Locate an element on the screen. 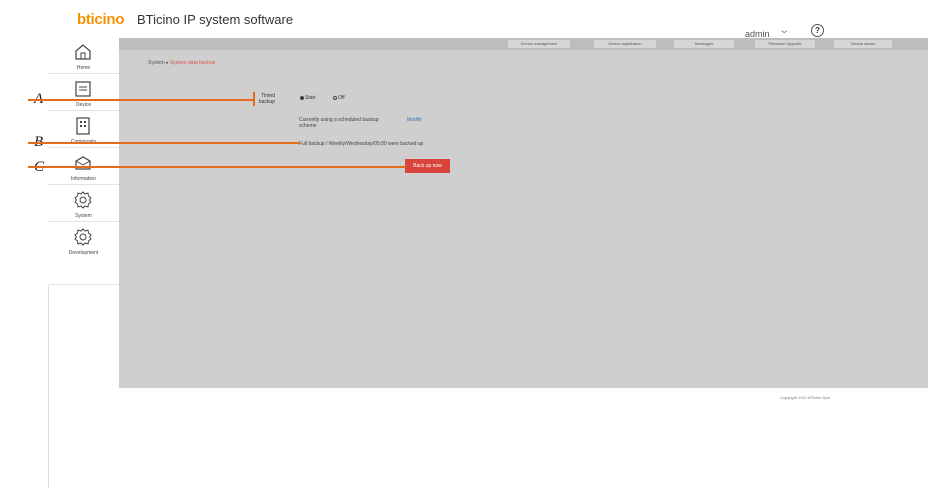  sidebar-item-home: Home is located at coordinates (83, 56).